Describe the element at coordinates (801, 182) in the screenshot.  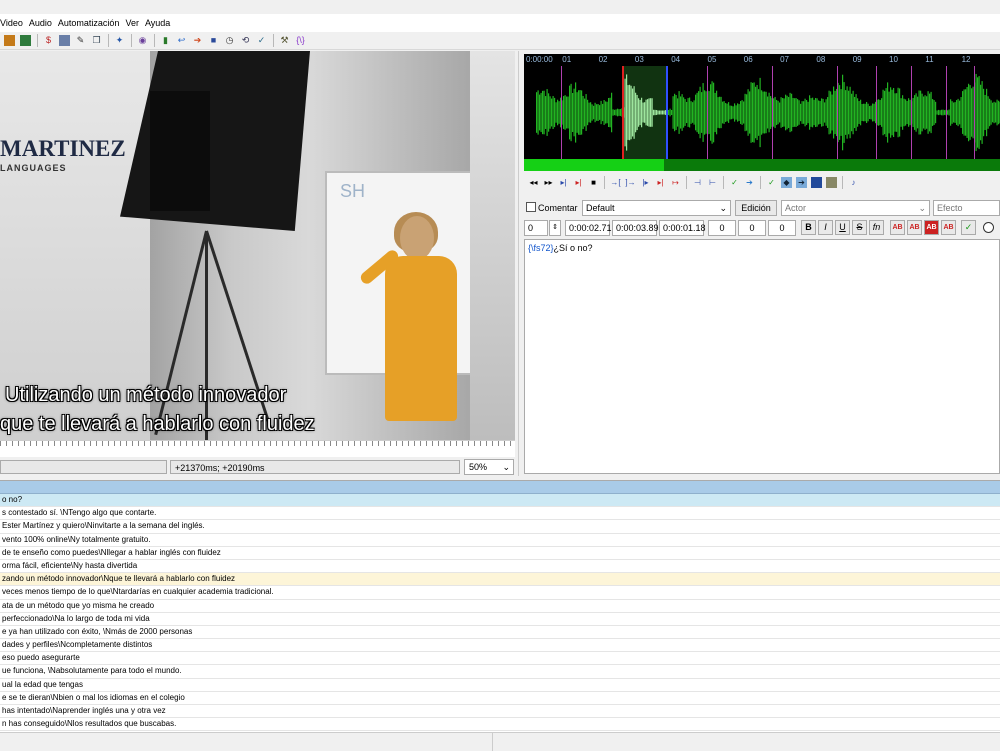
I see `auto-next-icon: ➔` at that location.